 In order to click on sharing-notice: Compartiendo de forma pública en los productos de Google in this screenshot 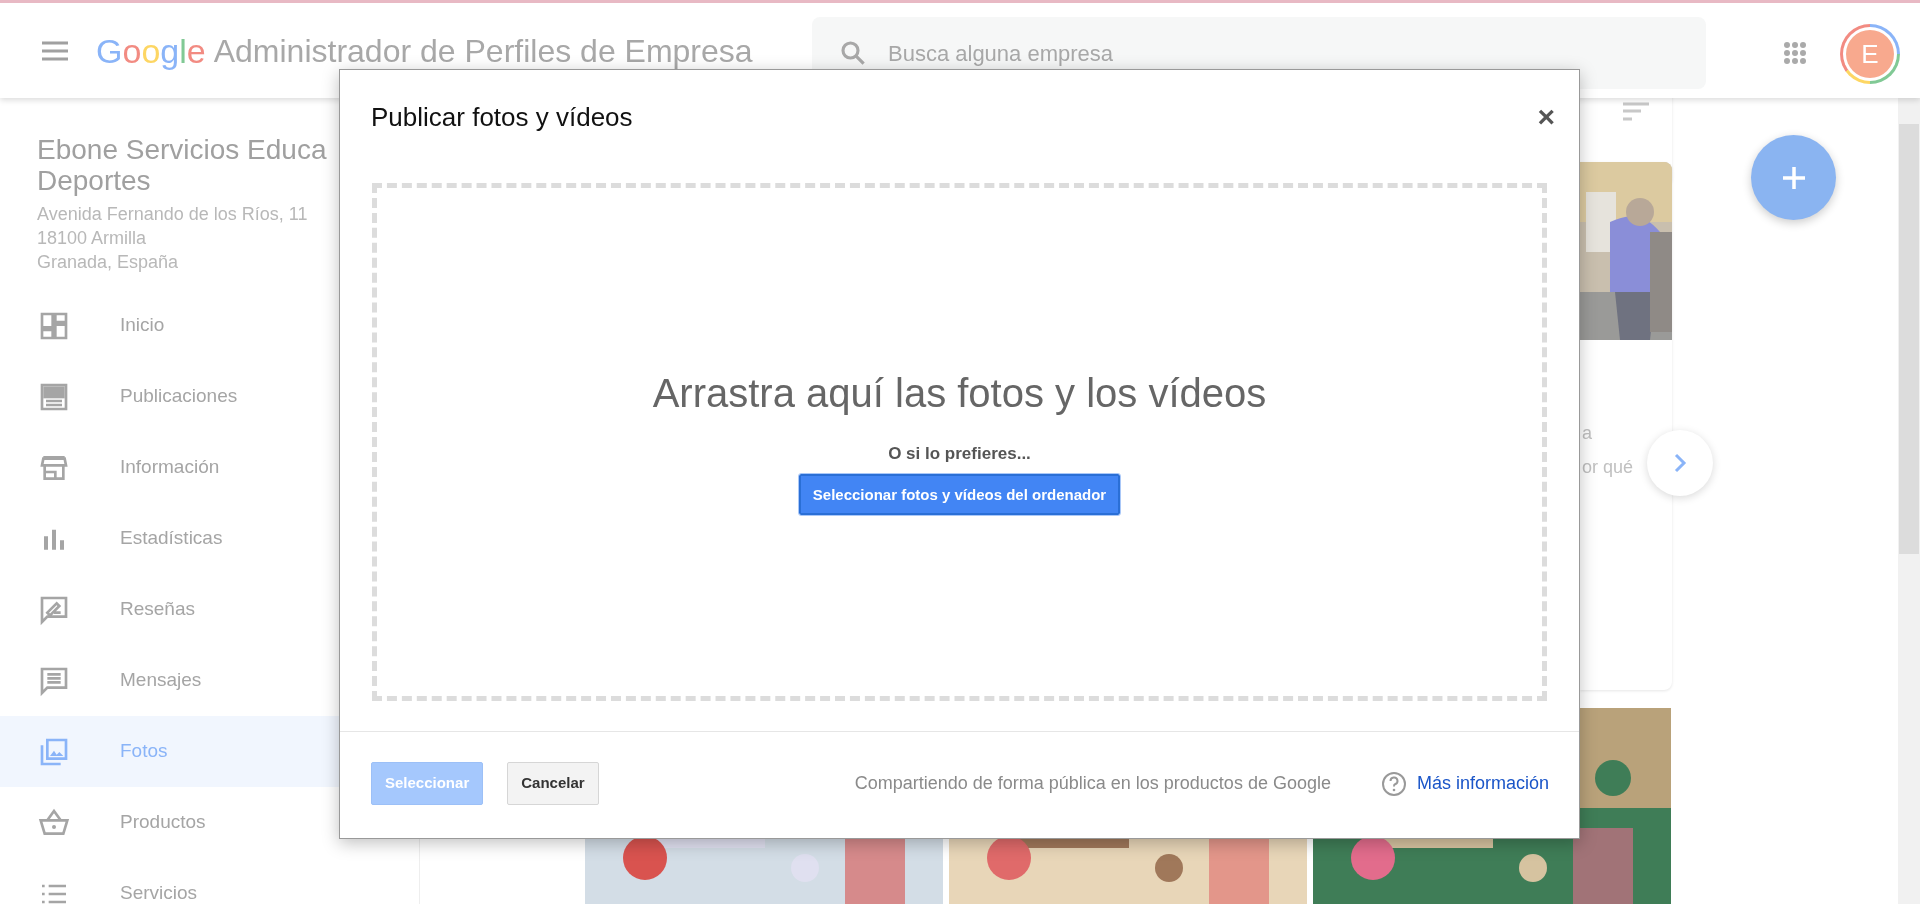, I will do `click(1092, 783)`.